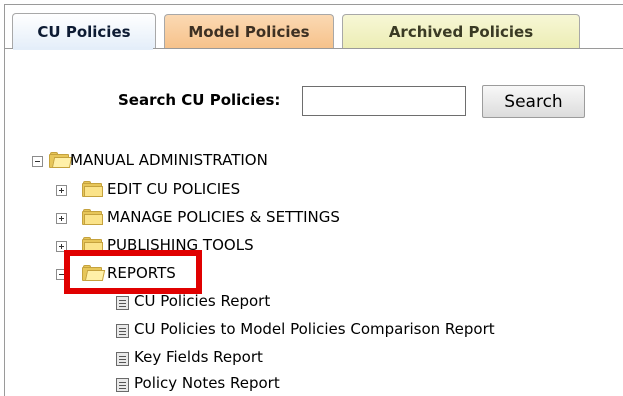 The width and height of the screenshot is (623, 396). What do you see at coordinates (461, 31) in the screenshot?
I see `tab-archived-policies: Archived Policies` at bounding box center [461, 31].